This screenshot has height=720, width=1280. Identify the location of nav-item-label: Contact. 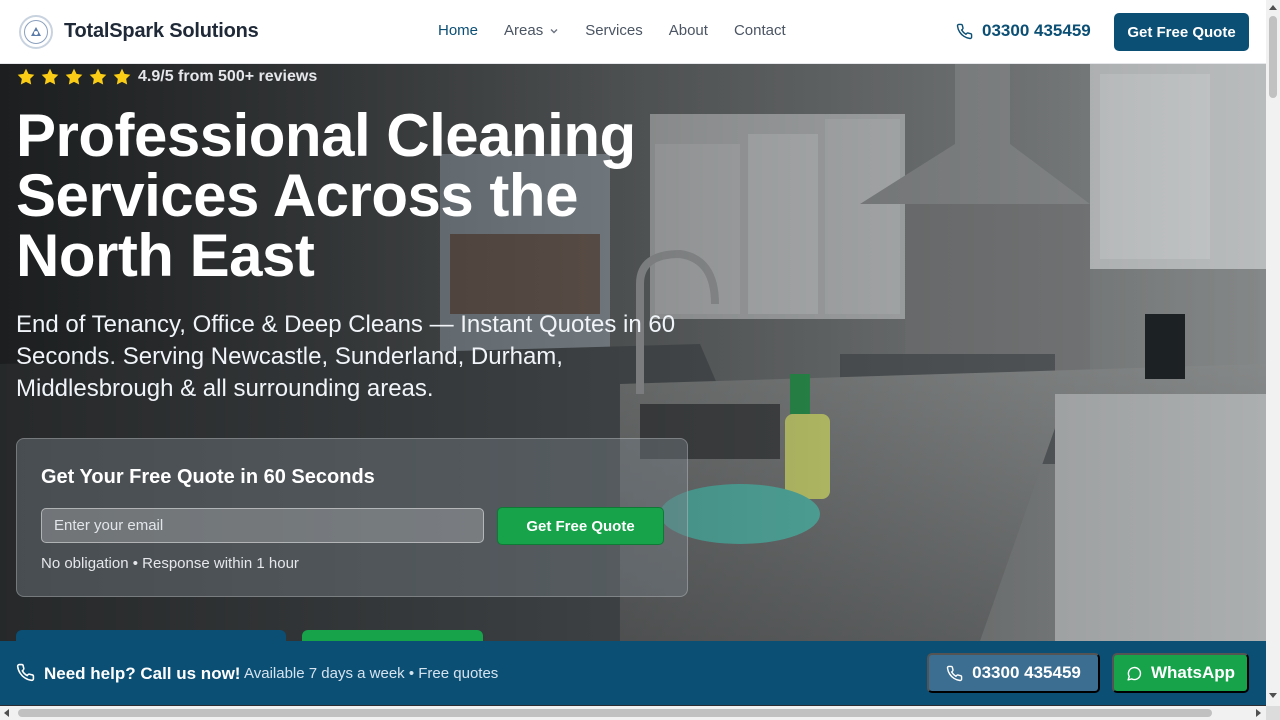
(759, 30).